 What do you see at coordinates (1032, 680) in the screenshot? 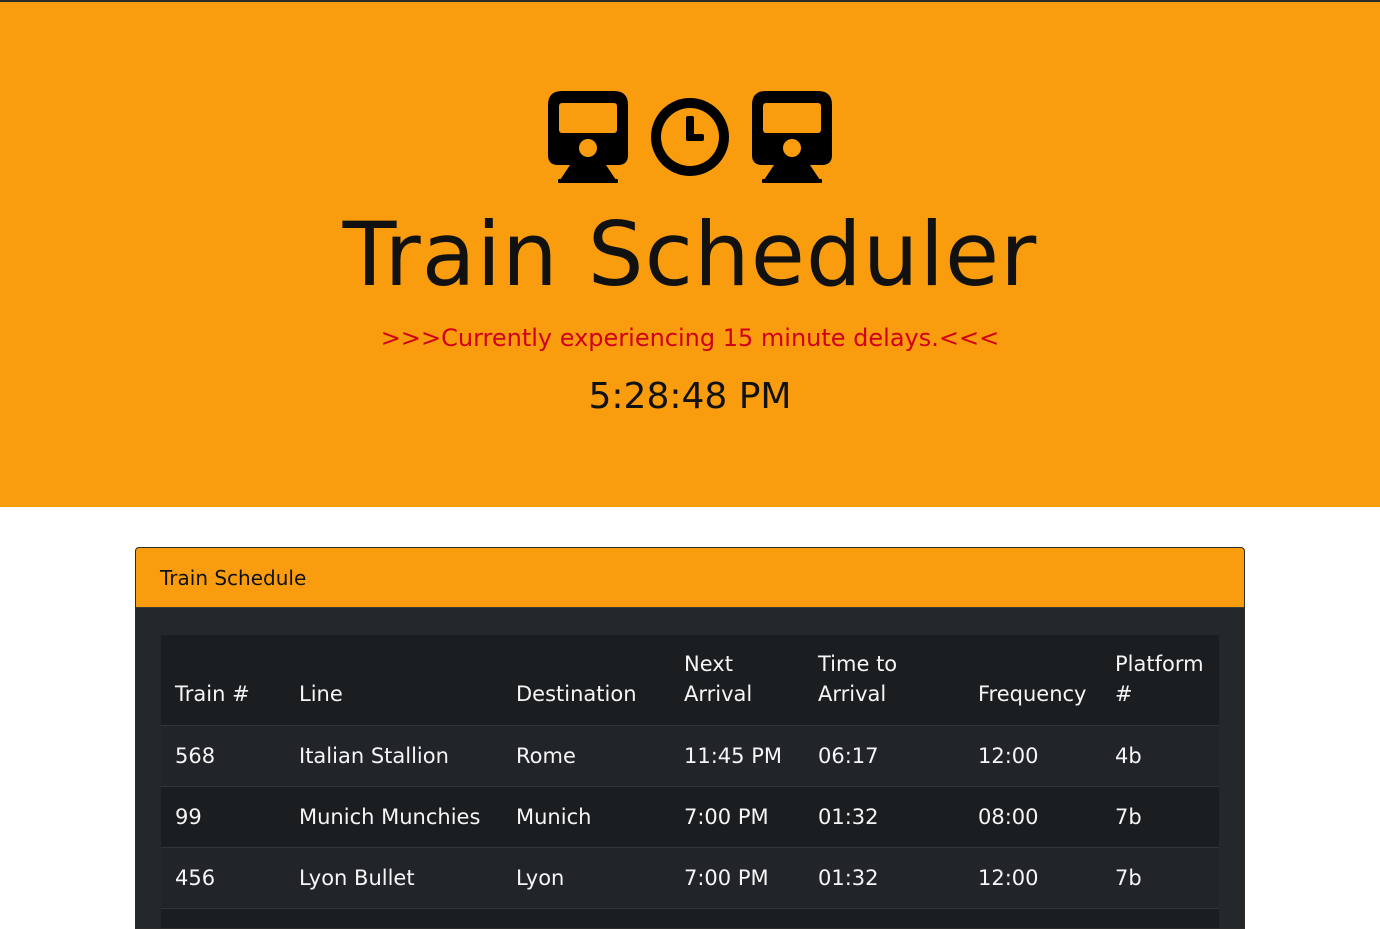
I see `column-header-frequency: Frequency` at bounding box center [1032, 680].